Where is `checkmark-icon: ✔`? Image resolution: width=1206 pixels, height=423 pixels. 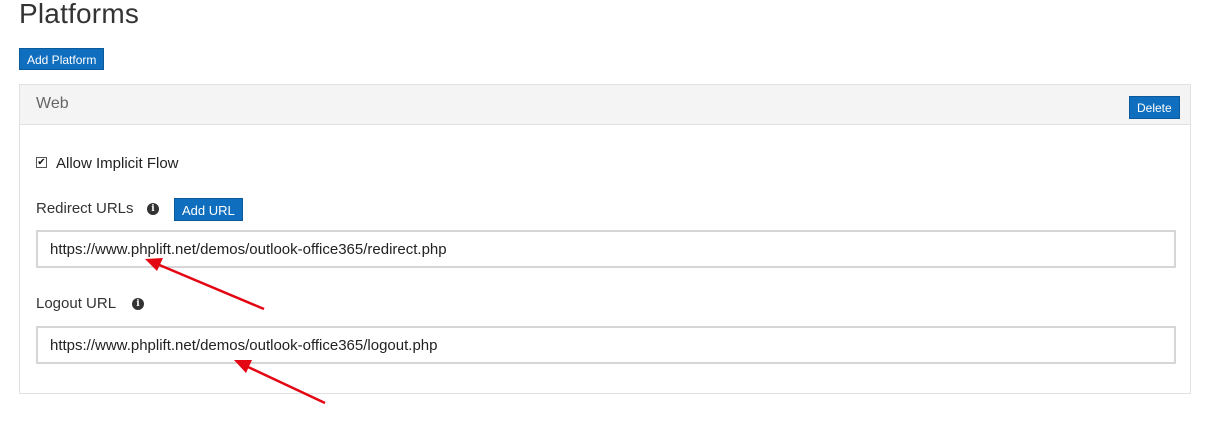 checkmark-icon: ✔ is located at coordinates (41, 162).